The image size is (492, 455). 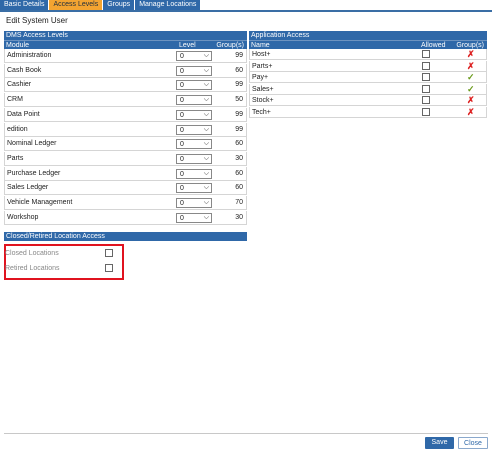 What do you see at coordinates (125, 56) in the screenshot?
I see `dms-row: Administration 0 ⌵ 99` at bounding box center [125, 56].